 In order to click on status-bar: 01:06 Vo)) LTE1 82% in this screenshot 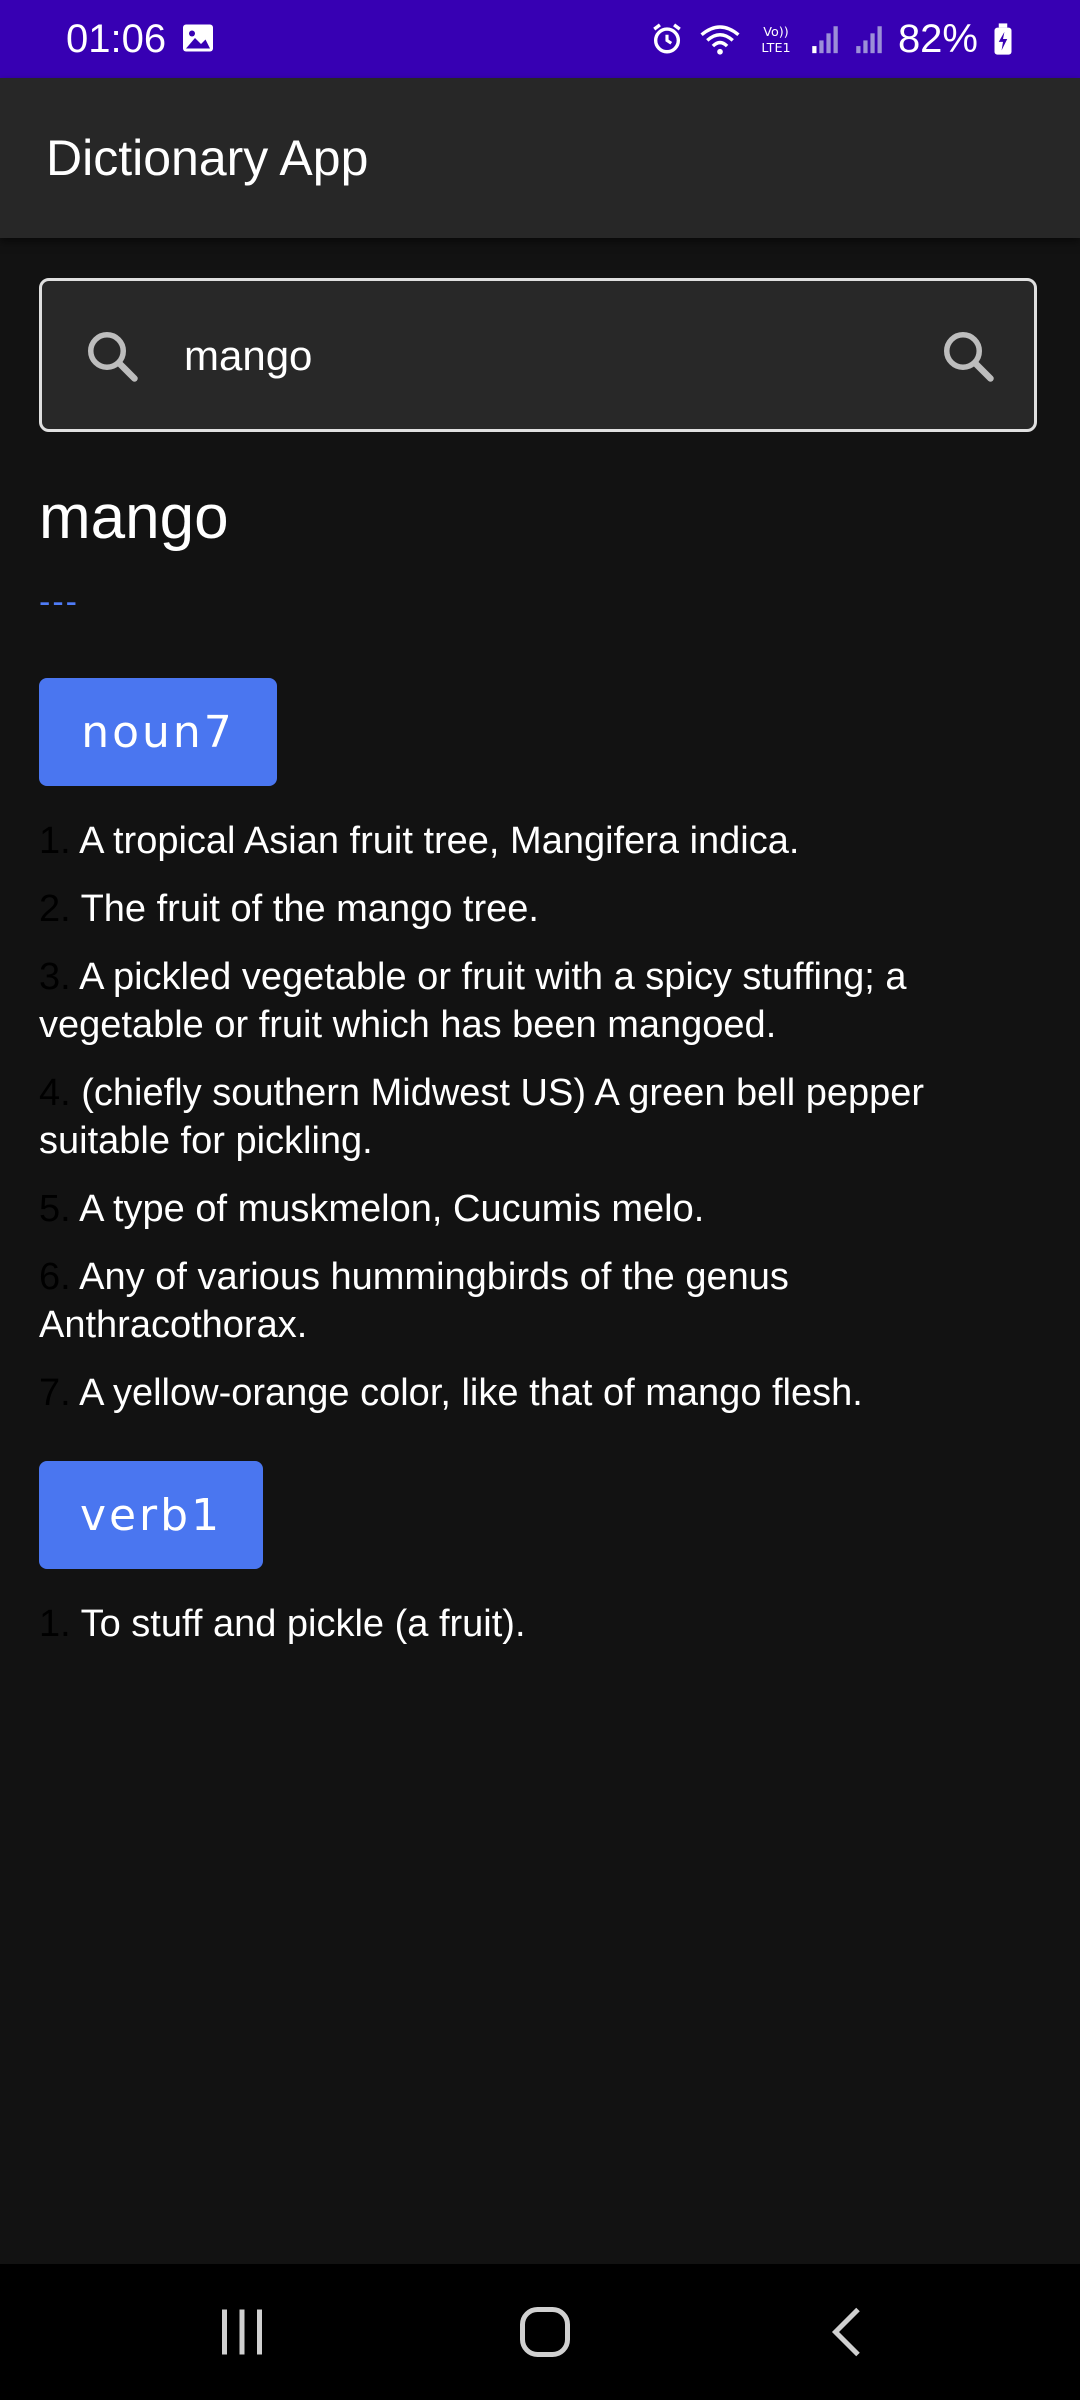, I will do `click(540, 39)`.